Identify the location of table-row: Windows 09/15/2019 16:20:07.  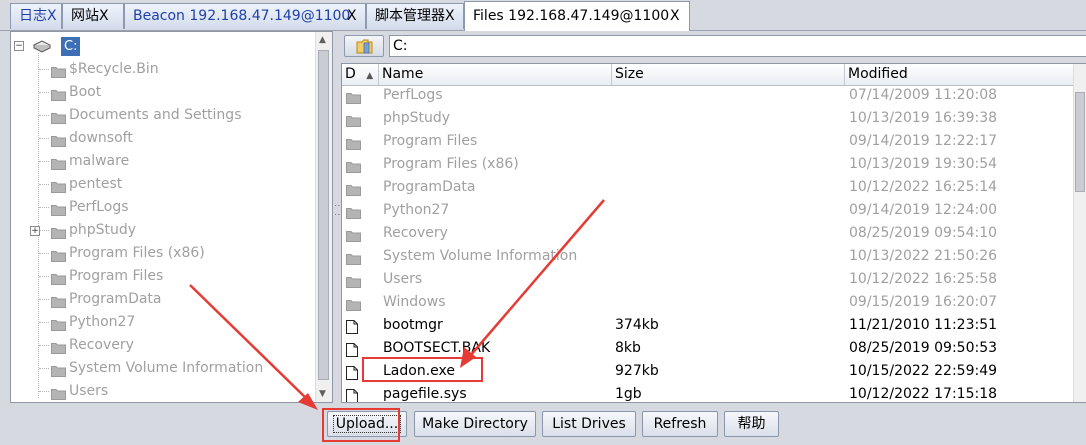
(714, 302).